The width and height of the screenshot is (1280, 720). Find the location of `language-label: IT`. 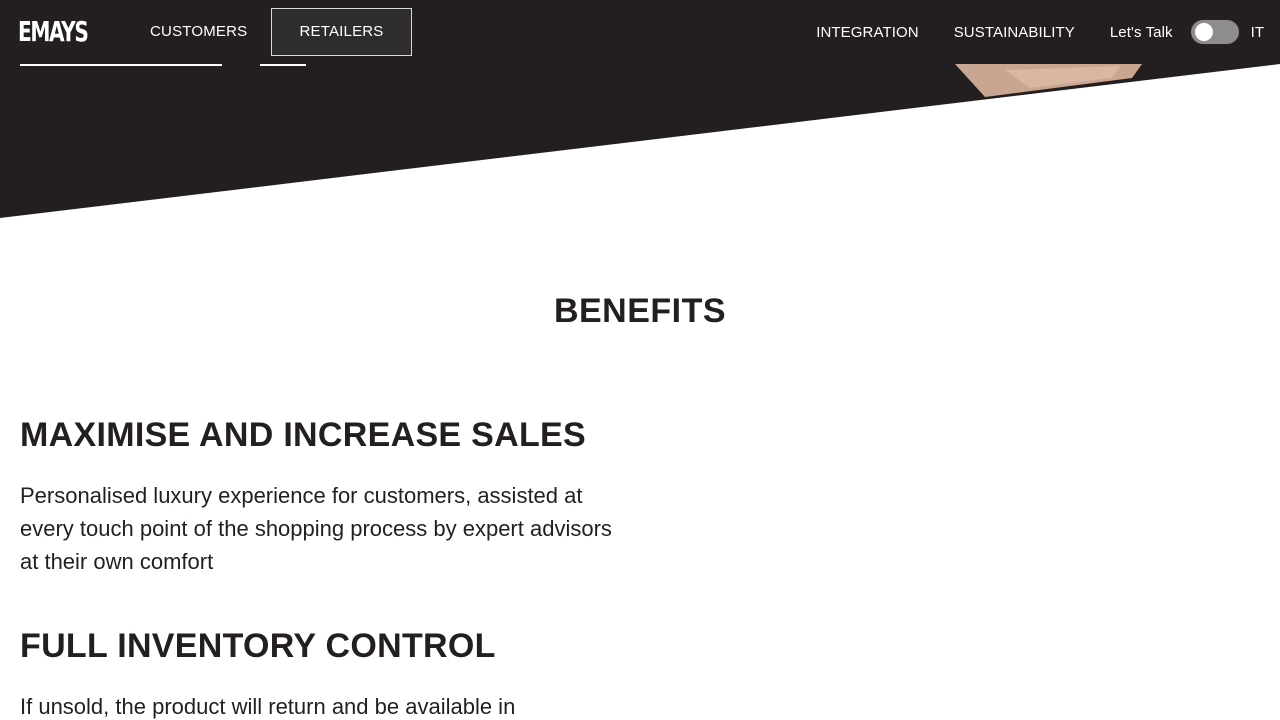

language-label: IT is located at coordinates (1257, 32).